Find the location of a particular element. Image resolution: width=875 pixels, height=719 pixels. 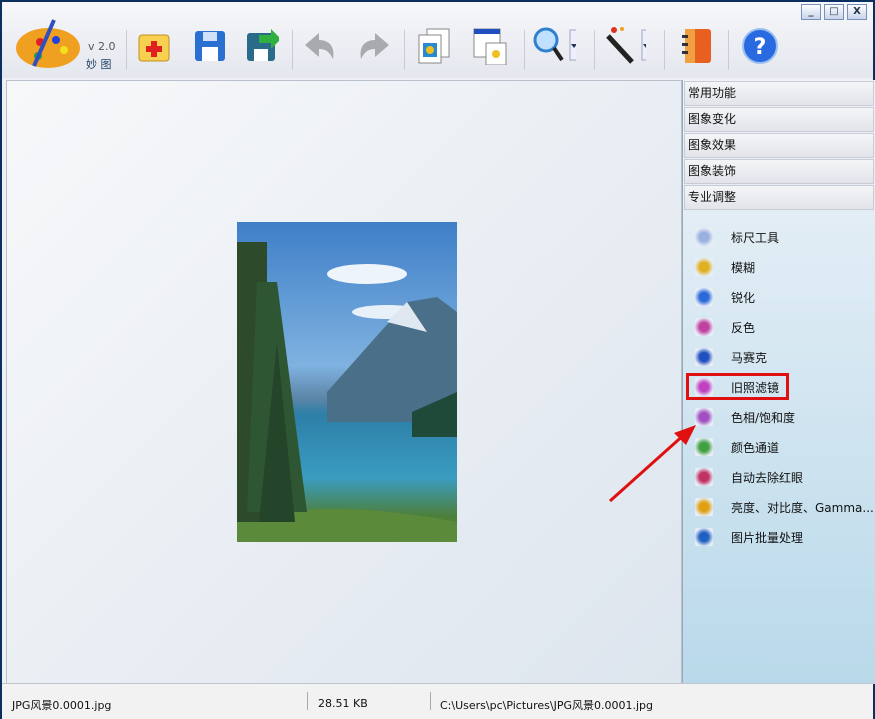

open-icon is located at coordinates (154, 48).